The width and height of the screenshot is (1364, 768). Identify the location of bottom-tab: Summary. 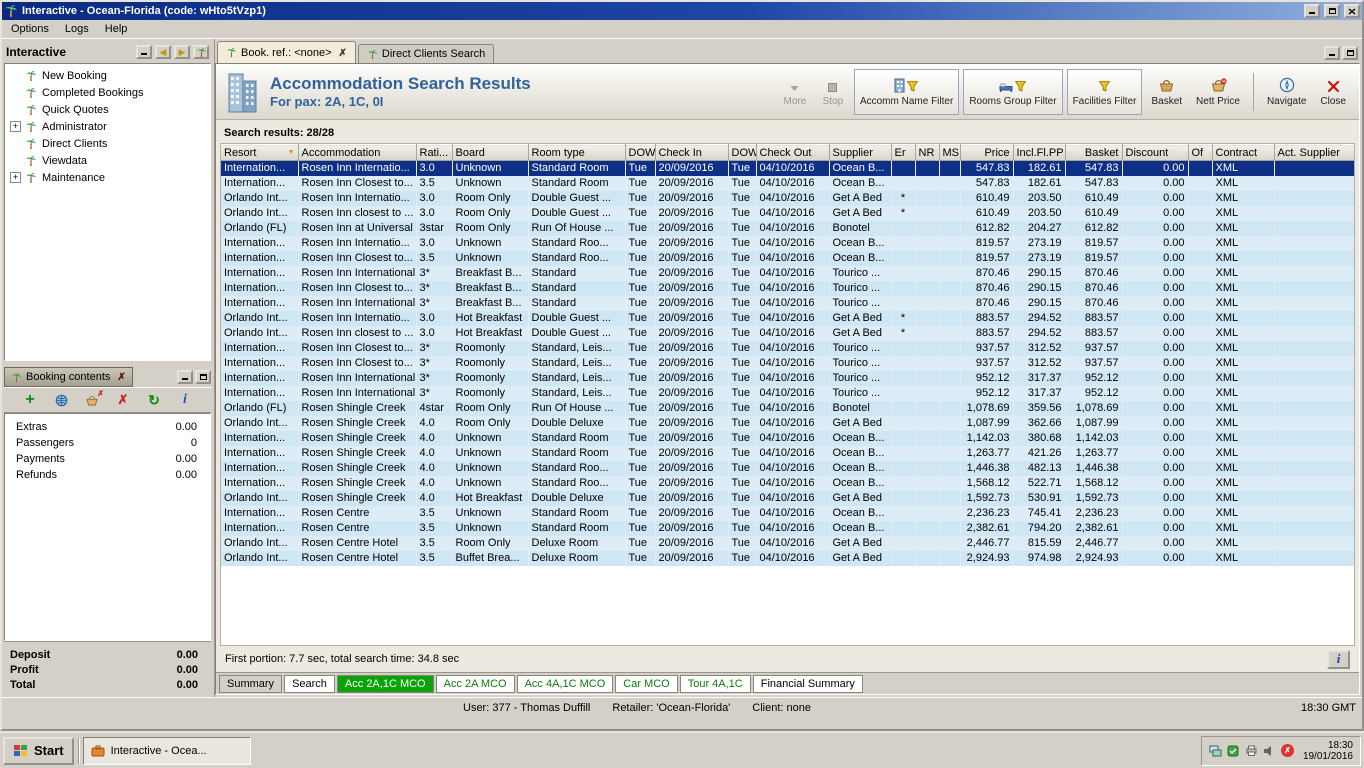
(251, 683).